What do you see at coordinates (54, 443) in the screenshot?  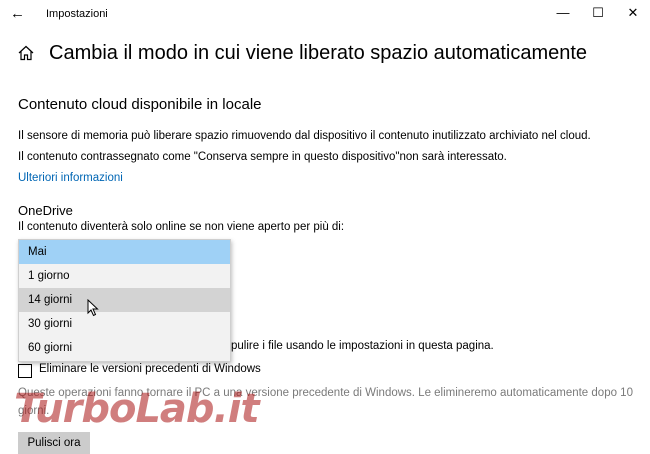 I see `clean-now-button: Pulisci ora` at bounding box center [54, 443].